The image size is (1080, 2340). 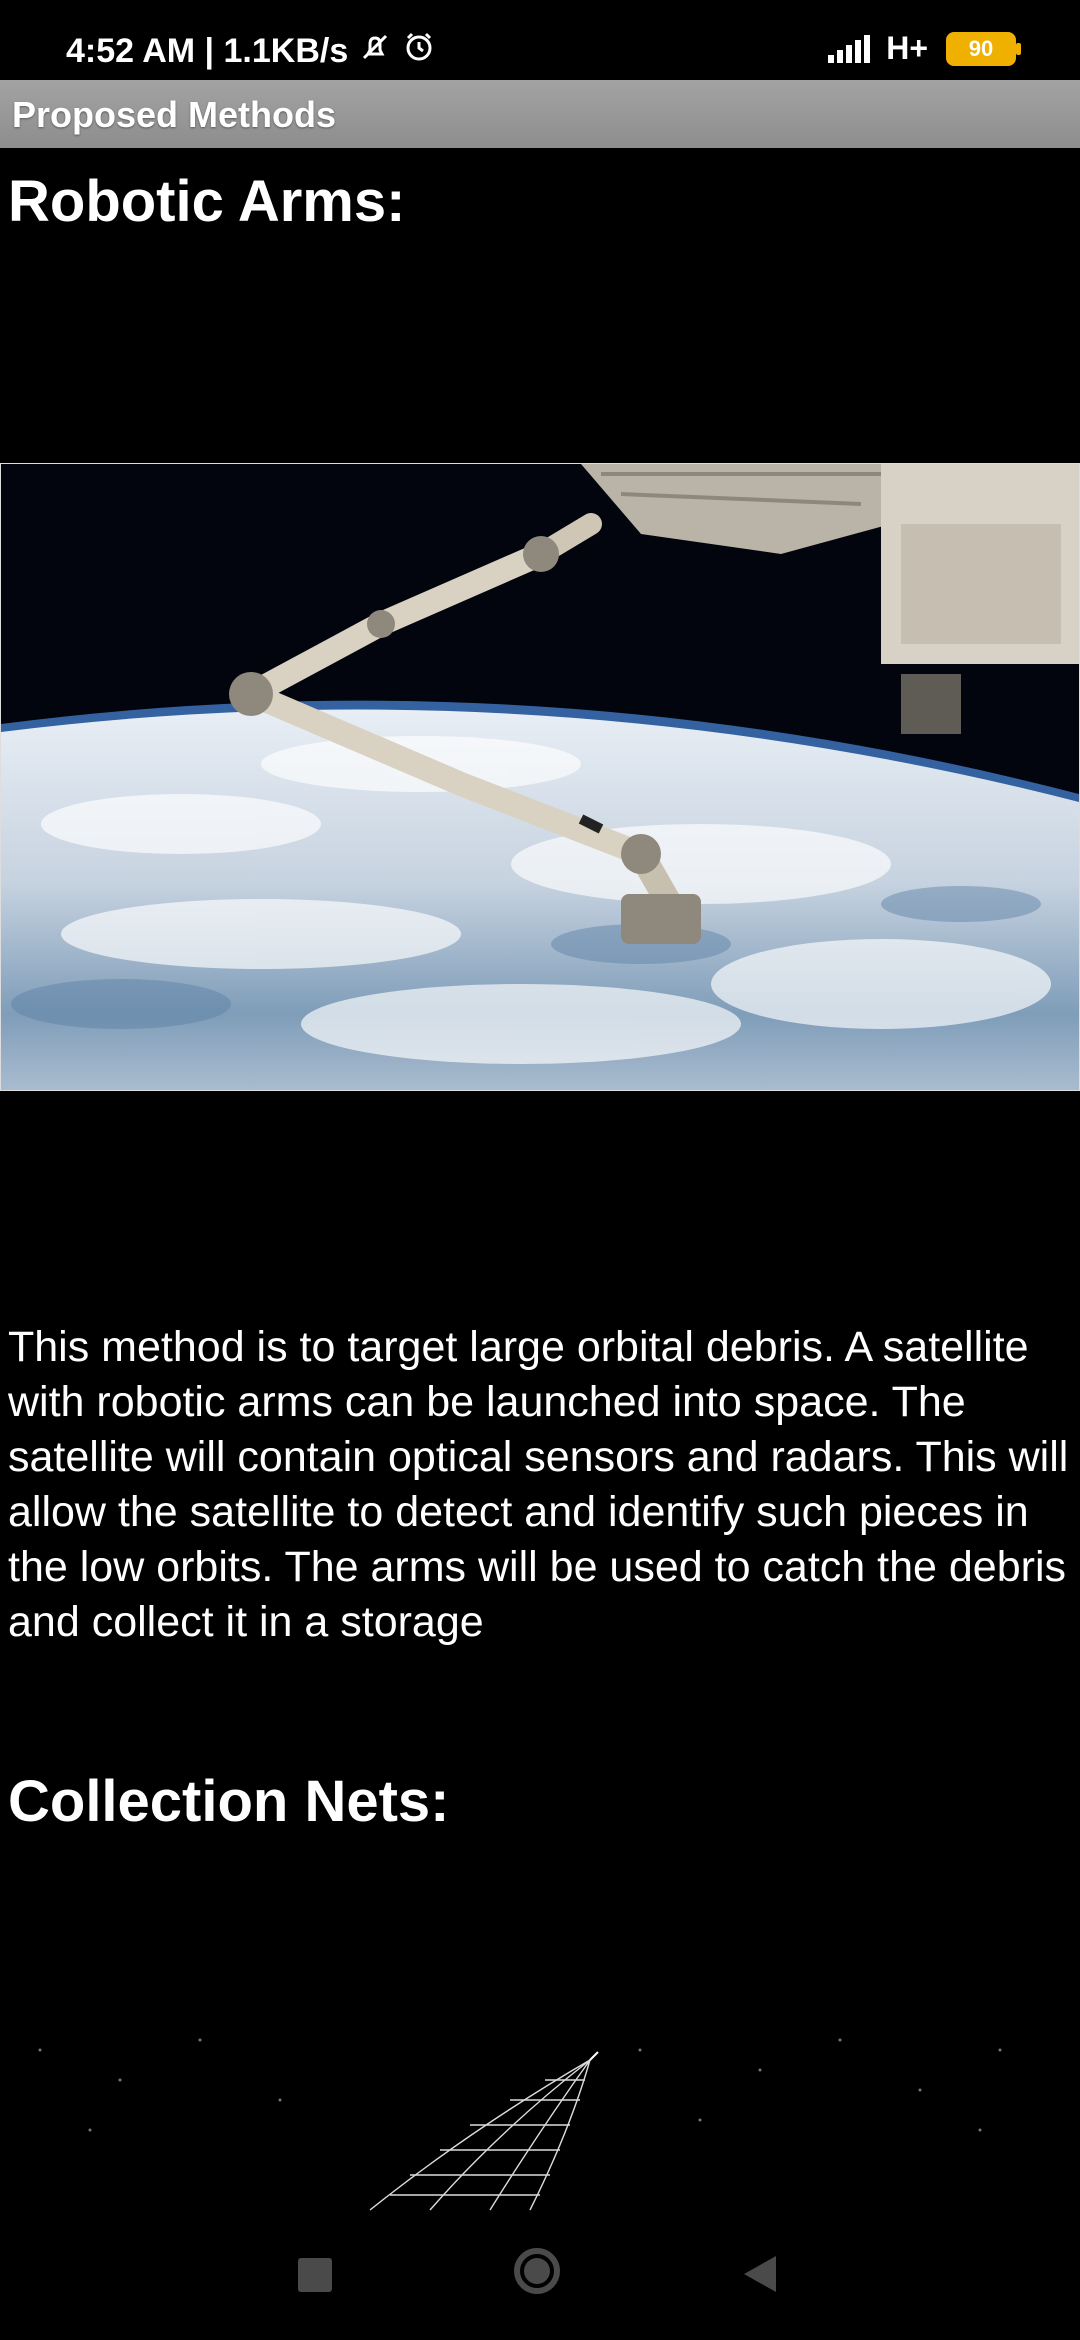 I want to click on collection-net-image, so click(x=540, y=2120).